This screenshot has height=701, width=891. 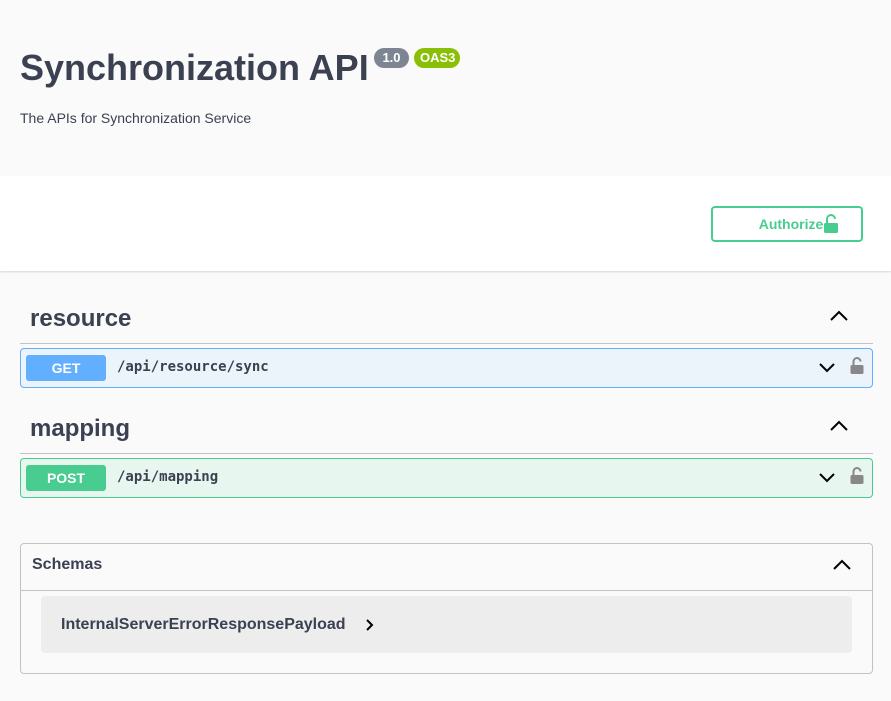 What do you see at coordinates (445, 223) in the screenshot?
I see `scheme-container: Authorize` at bounding box center [445, 223].